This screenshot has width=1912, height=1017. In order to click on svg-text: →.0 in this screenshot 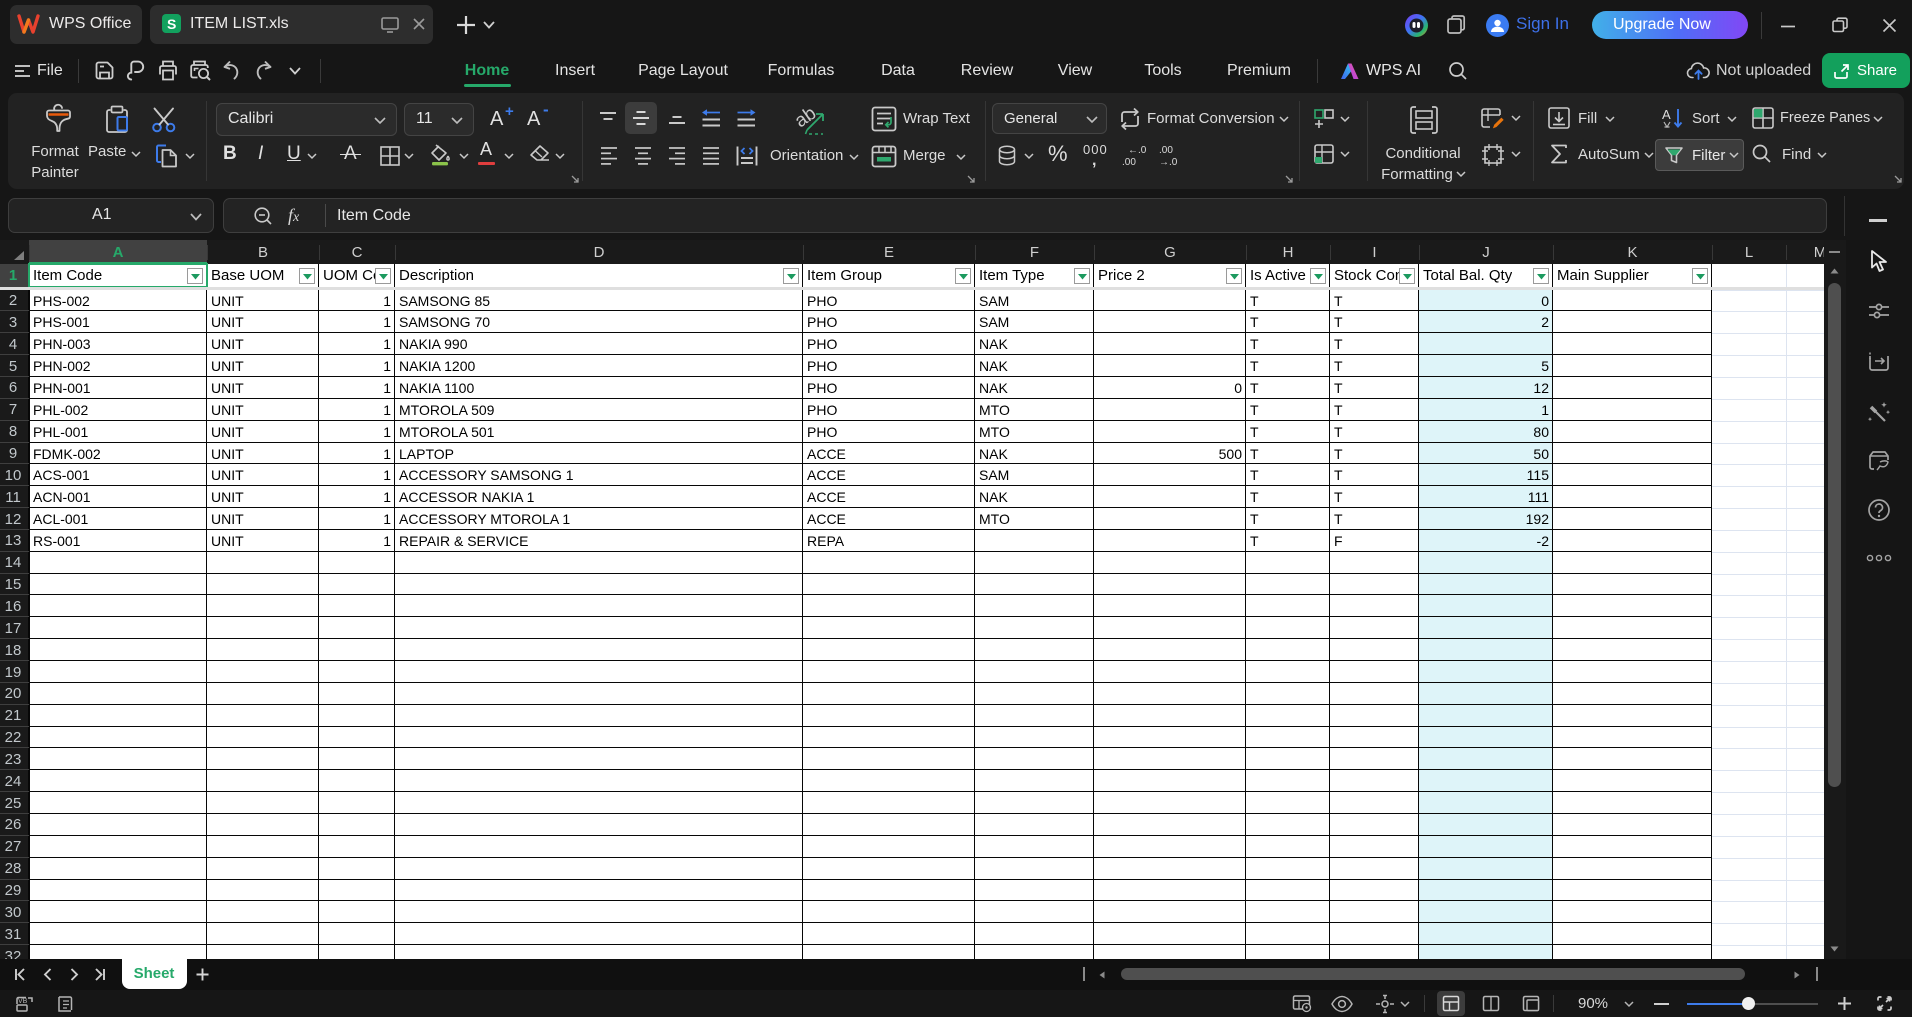, I will do `click(1168, 162)`.